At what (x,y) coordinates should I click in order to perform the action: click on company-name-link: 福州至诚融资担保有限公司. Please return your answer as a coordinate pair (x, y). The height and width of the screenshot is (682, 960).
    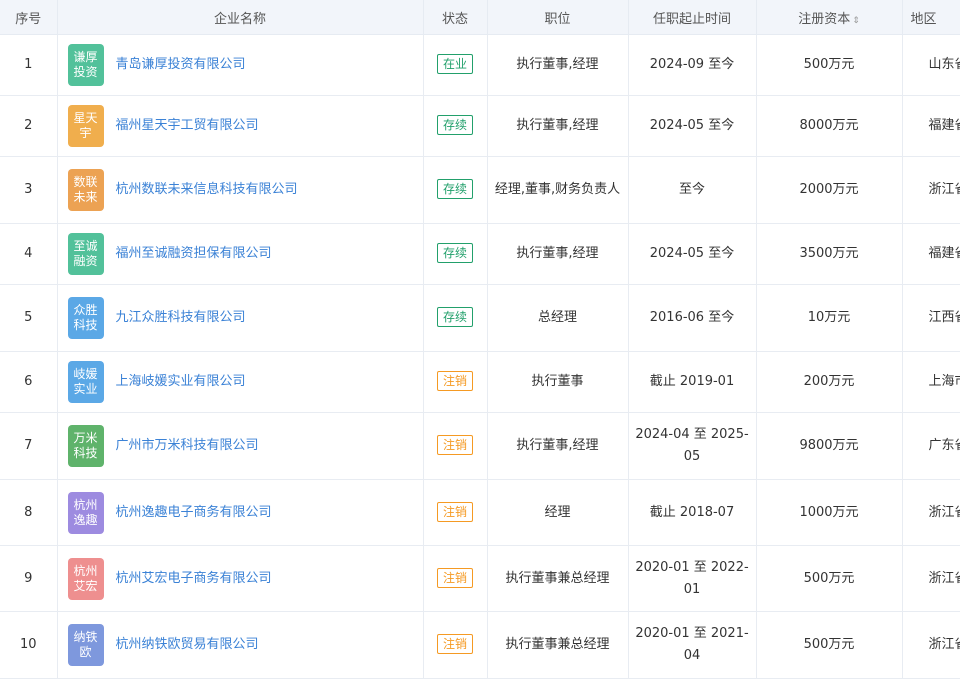
    Looking at the image, I should click on (194, 254).